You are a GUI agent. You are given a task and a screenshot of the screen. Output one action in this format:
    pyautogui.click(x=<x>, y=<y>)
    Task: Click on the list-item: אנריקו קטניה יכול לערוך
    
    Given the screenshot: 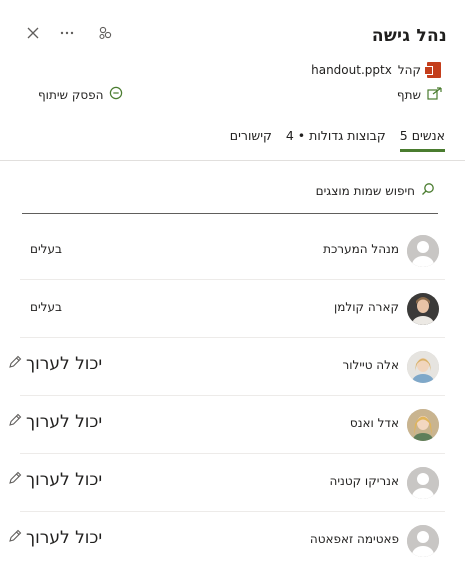 What is the action you would take?
    pyautogui.click(x=232, y=483)
    